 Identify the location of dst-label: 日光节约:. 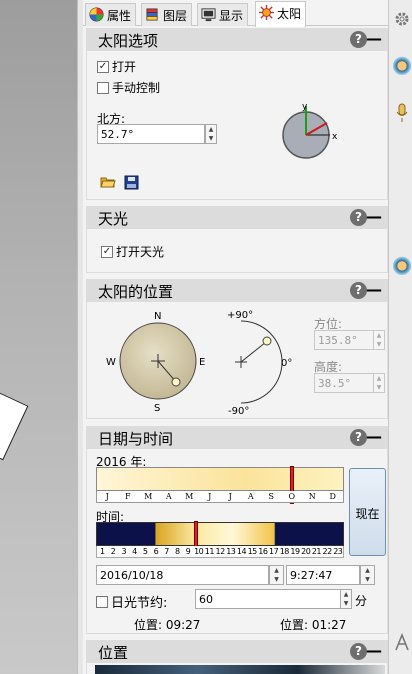
(139, 603).